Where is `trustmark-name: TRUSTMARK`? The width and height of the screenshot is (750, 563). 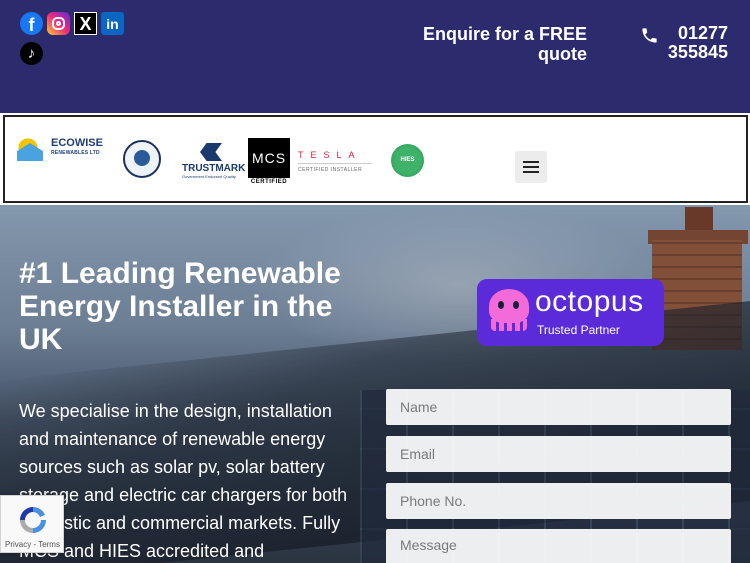 trustmark-name: TRUSTMARK is located at coordinates (214, 168).